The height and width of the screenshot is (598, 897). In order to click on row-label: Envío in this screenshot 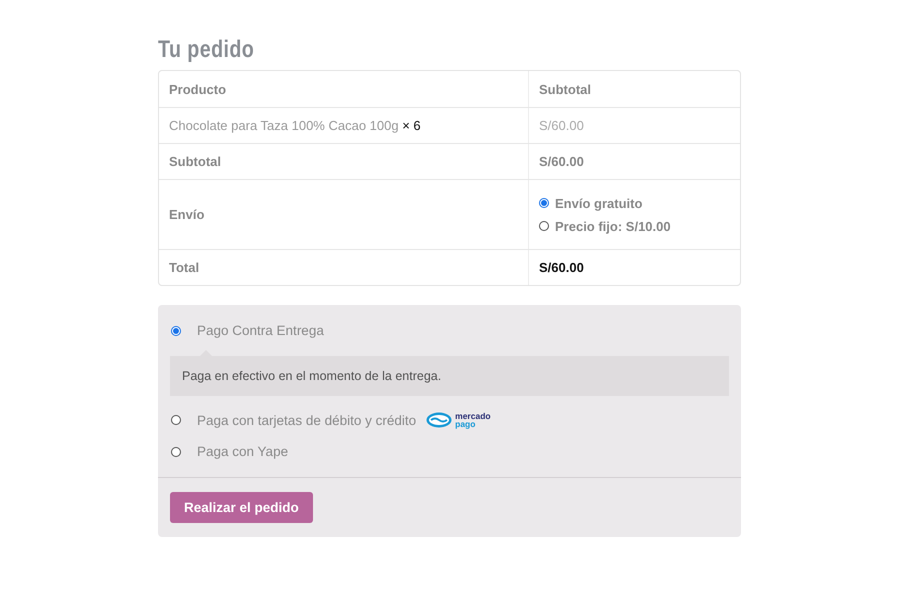, I will do `click(187, 214)`.